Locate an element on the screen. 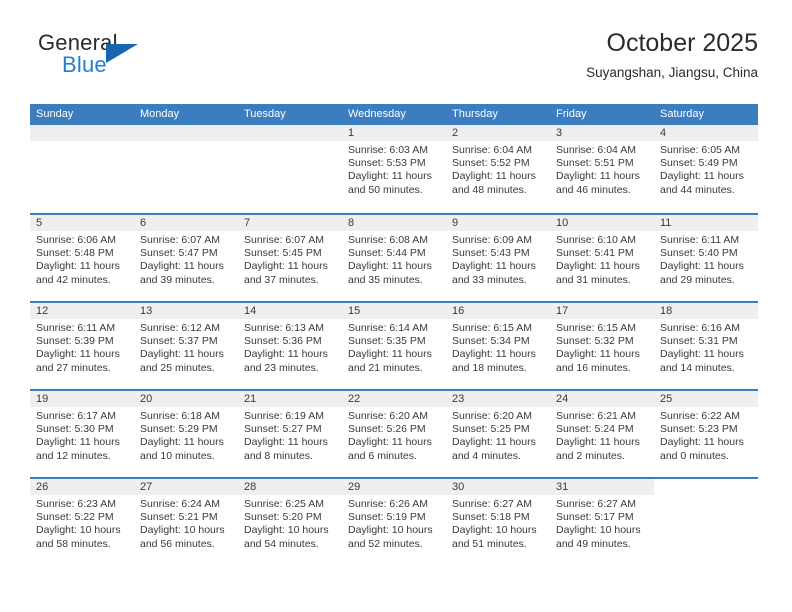 This screenshot has height=612, width=792. sunrise-time: Sunrise: 6:22 AM is located at coordinates (700, 416).